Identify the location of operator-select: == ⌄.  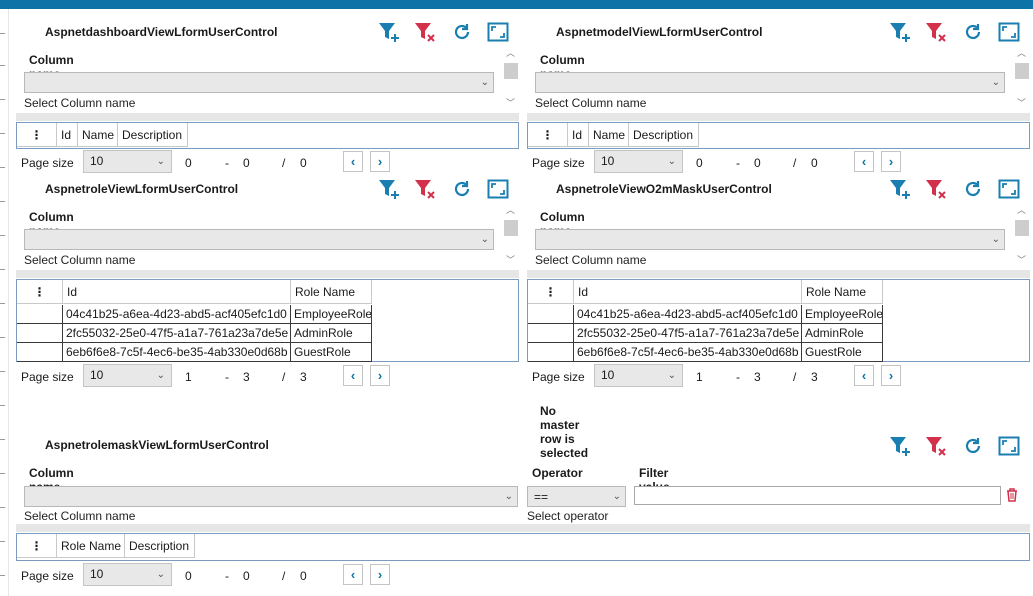
(576, 496).